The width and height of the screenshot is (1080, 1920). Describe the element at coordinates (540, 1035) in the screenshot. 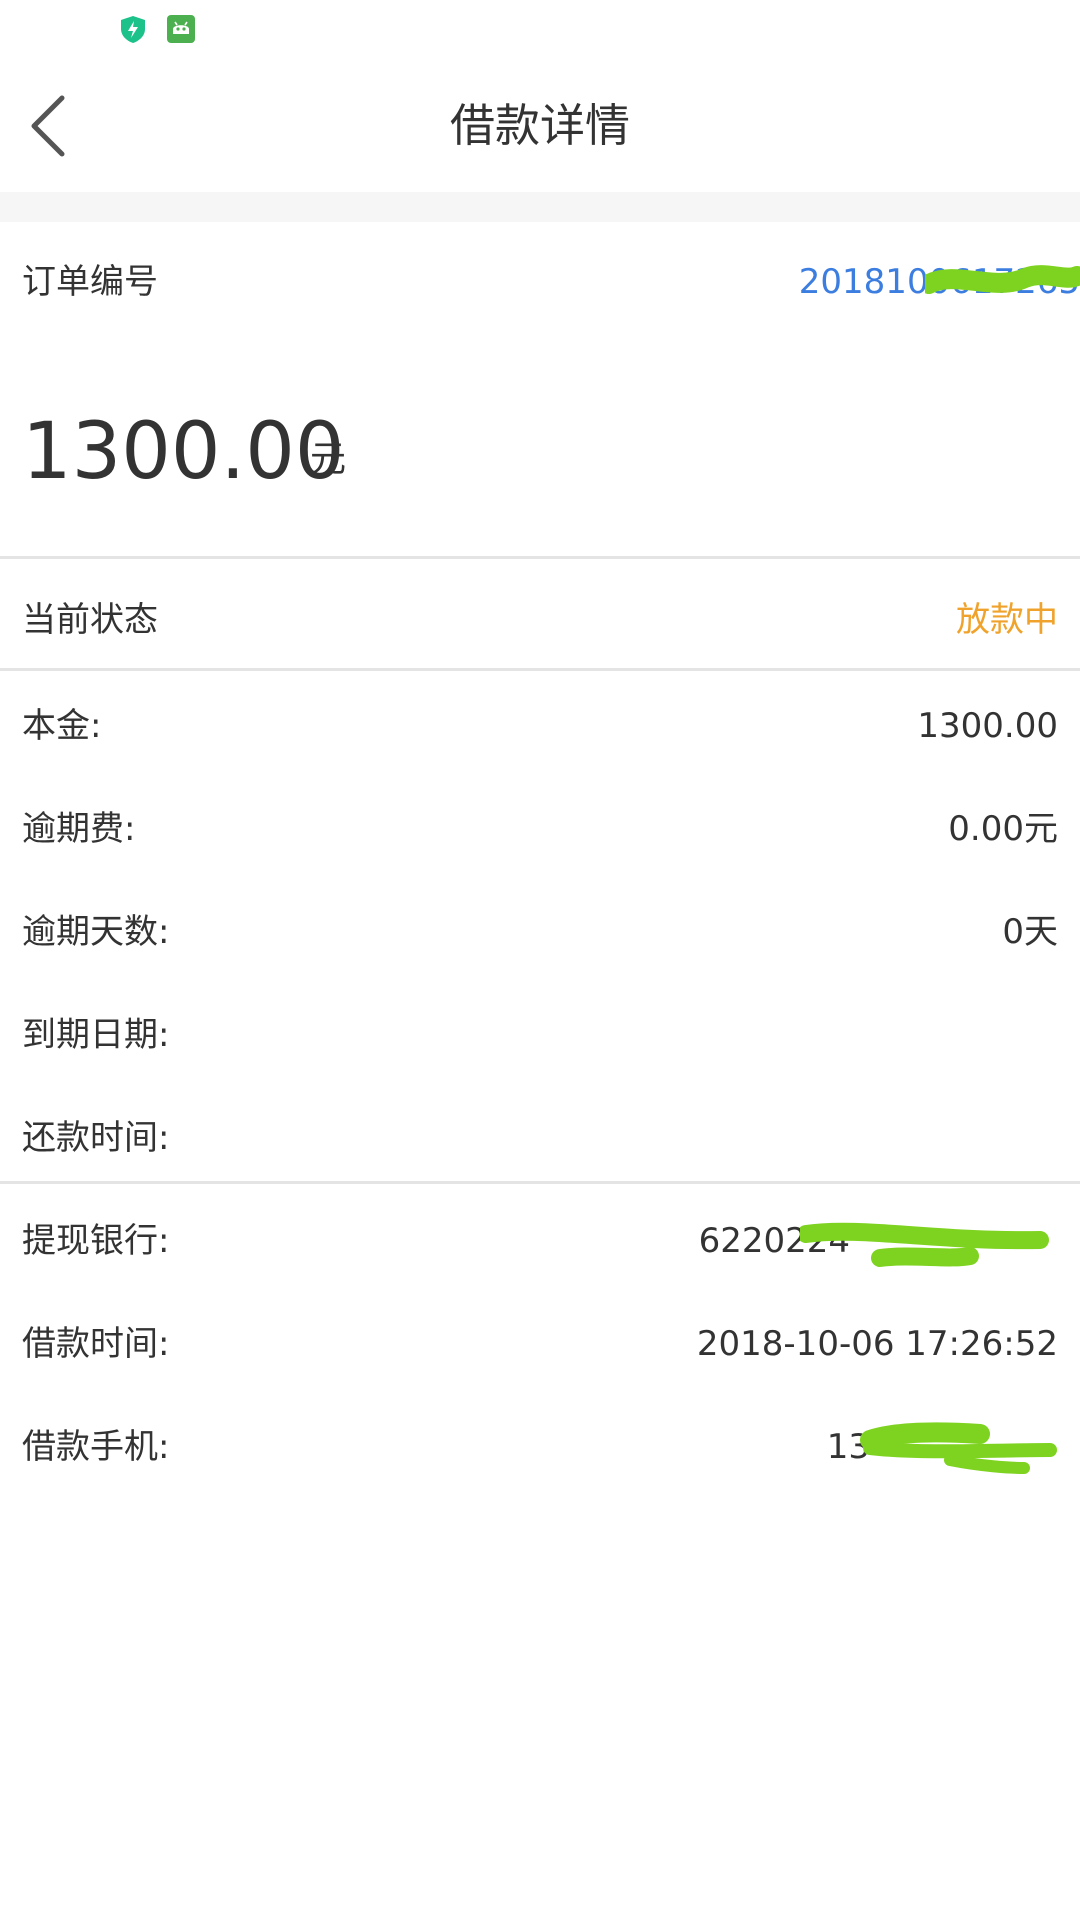

I see `due-date-row: 到期日期:` at that location.